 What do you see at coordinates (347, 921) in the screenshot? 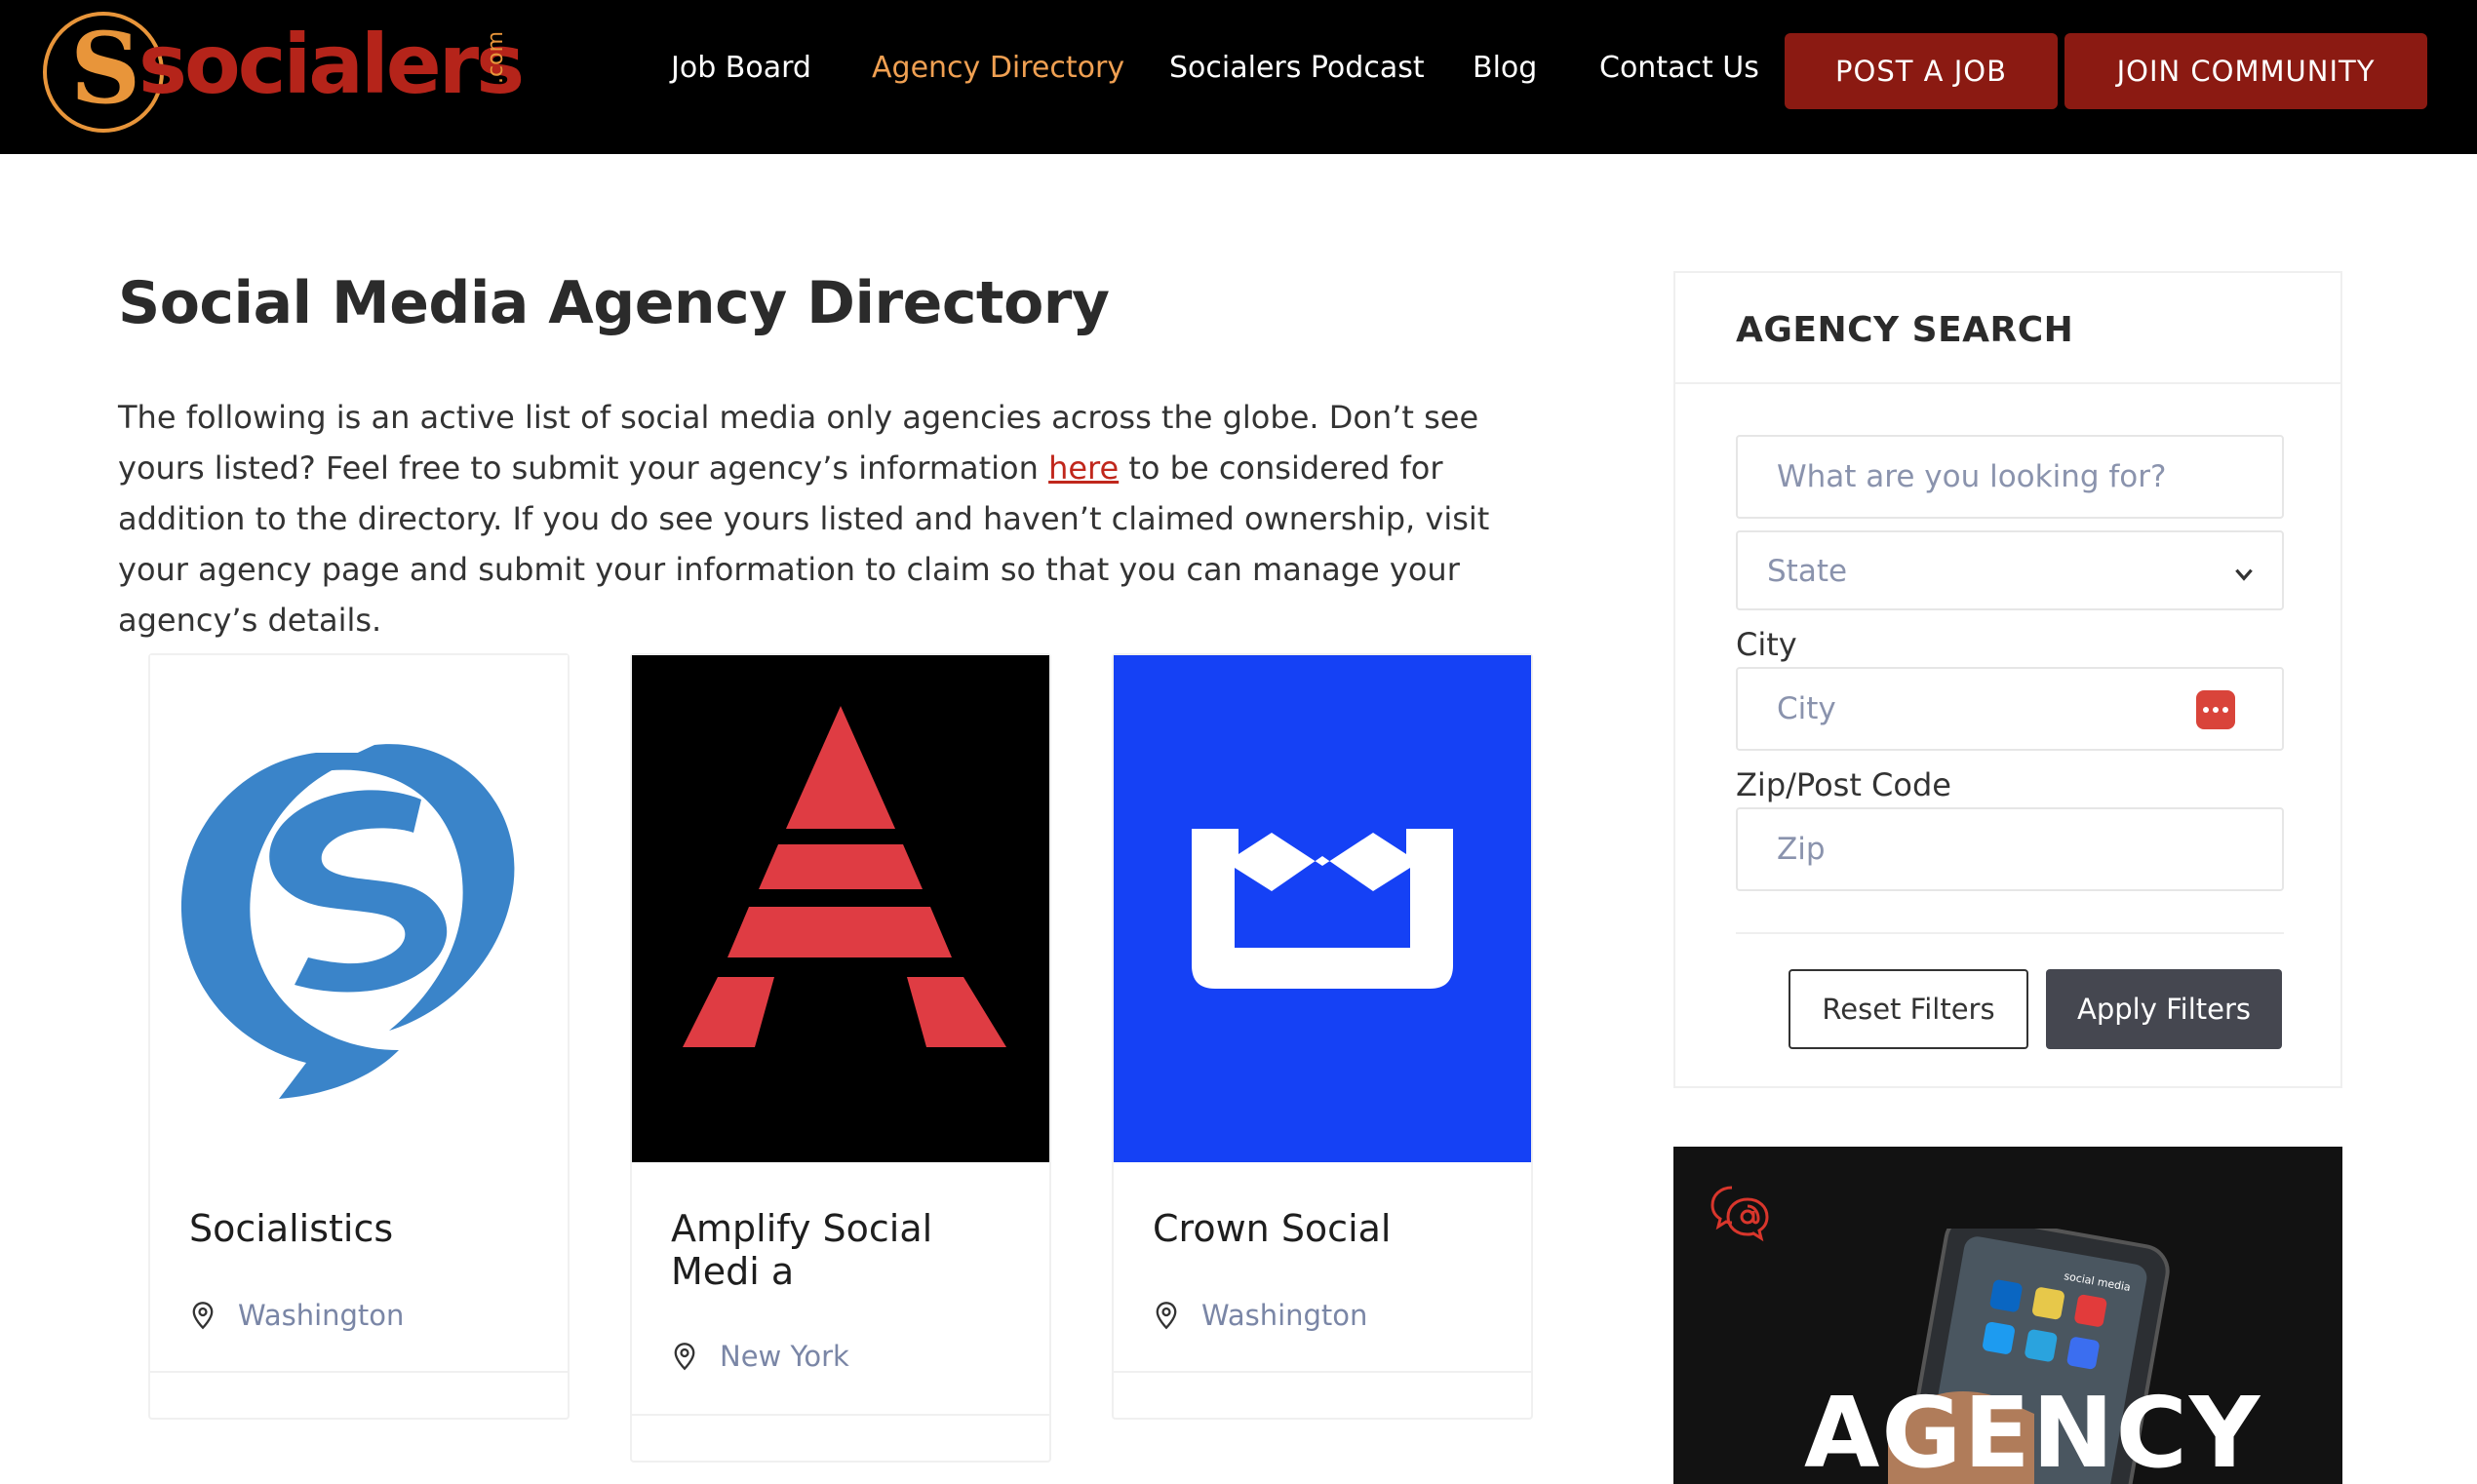
I see `speech-bubble-s-logo` at bounding box center [347, 921].